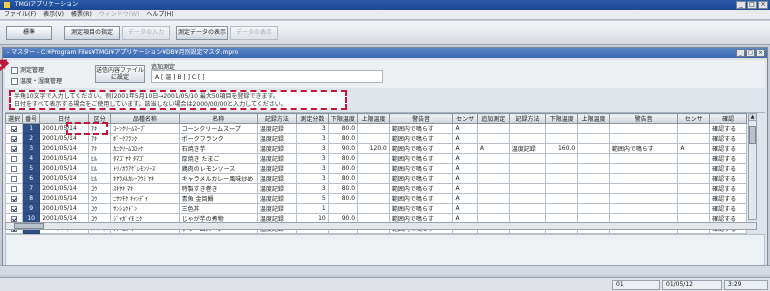  I want to click on col-alarm: 警告音, so click(421, 118).